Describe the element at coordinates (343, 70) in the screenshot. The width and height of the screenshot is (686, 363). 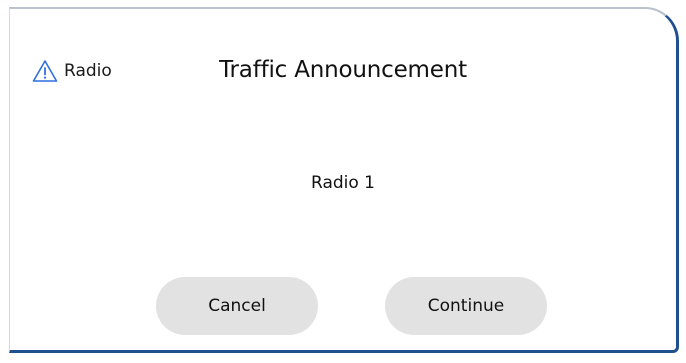
I see `dialog-title: Traffic Announcement` at that location.